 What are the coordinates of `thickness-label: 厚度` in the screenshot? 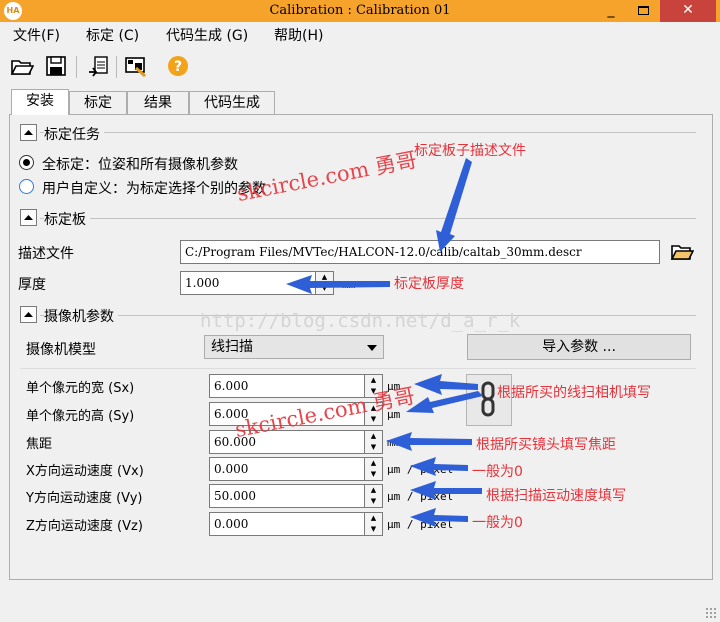 It's located at (32, 285).